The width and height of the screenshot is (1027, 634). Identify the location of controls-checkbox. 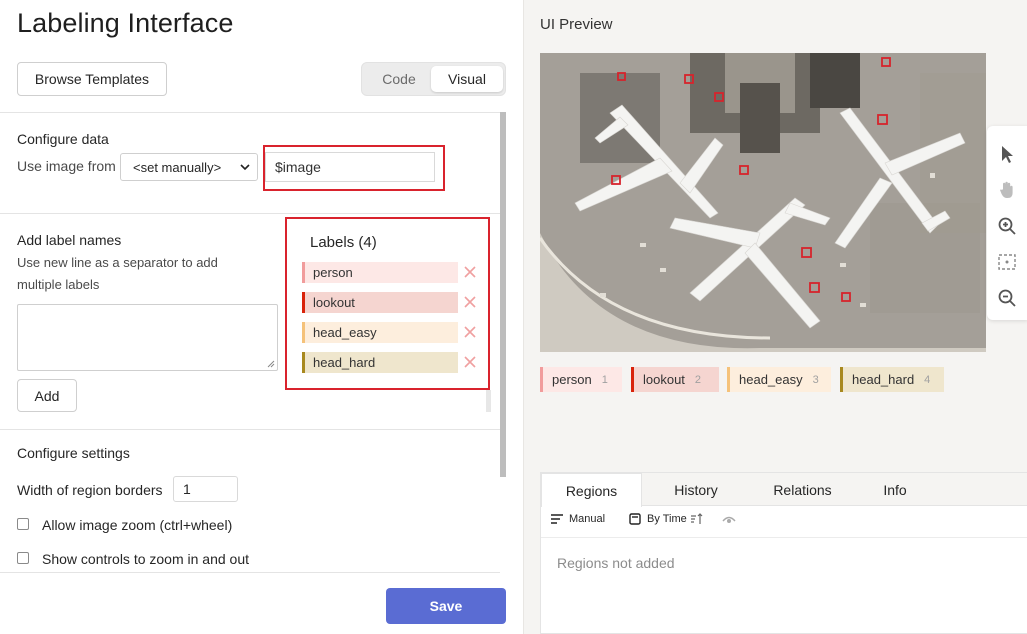
(23, 558).